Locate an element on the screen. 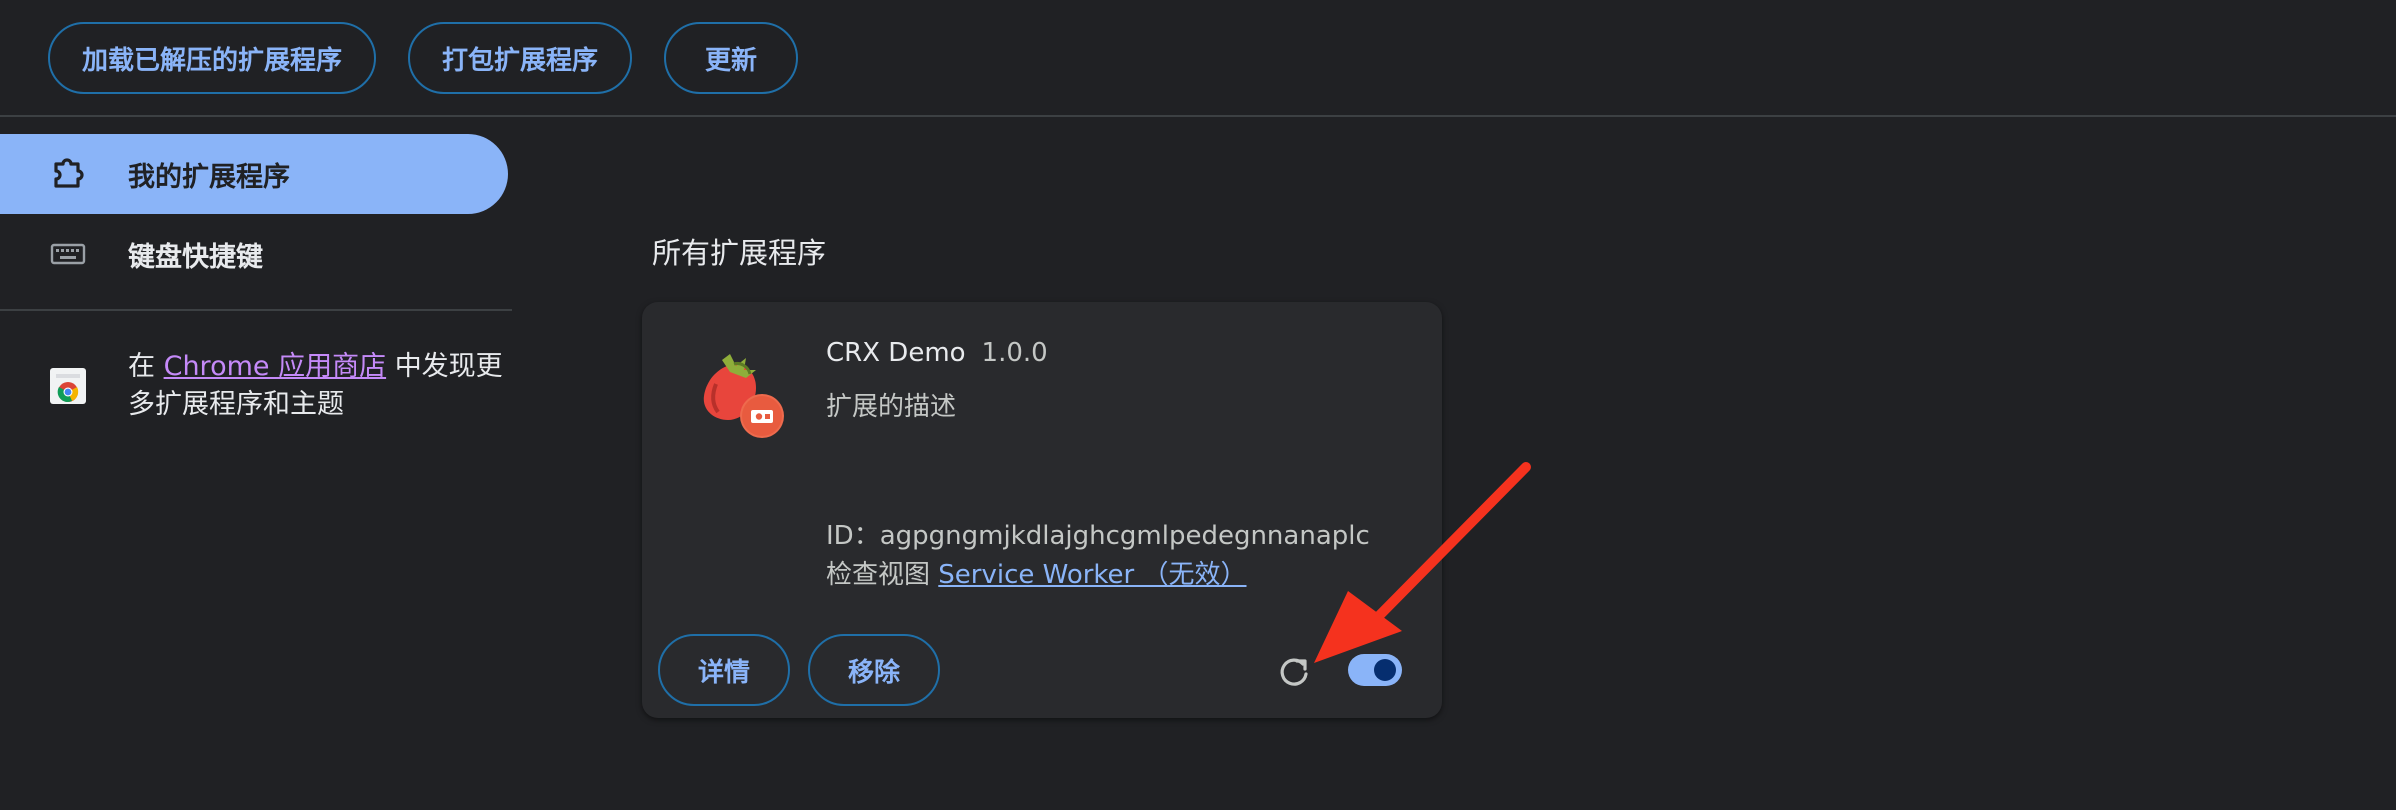 The height and width of the screenshot is (810, 2396). extension-id: ID：agpgngmjkdlajghcgmlpedegnnanaplc is located at coordinates (1098, 533).